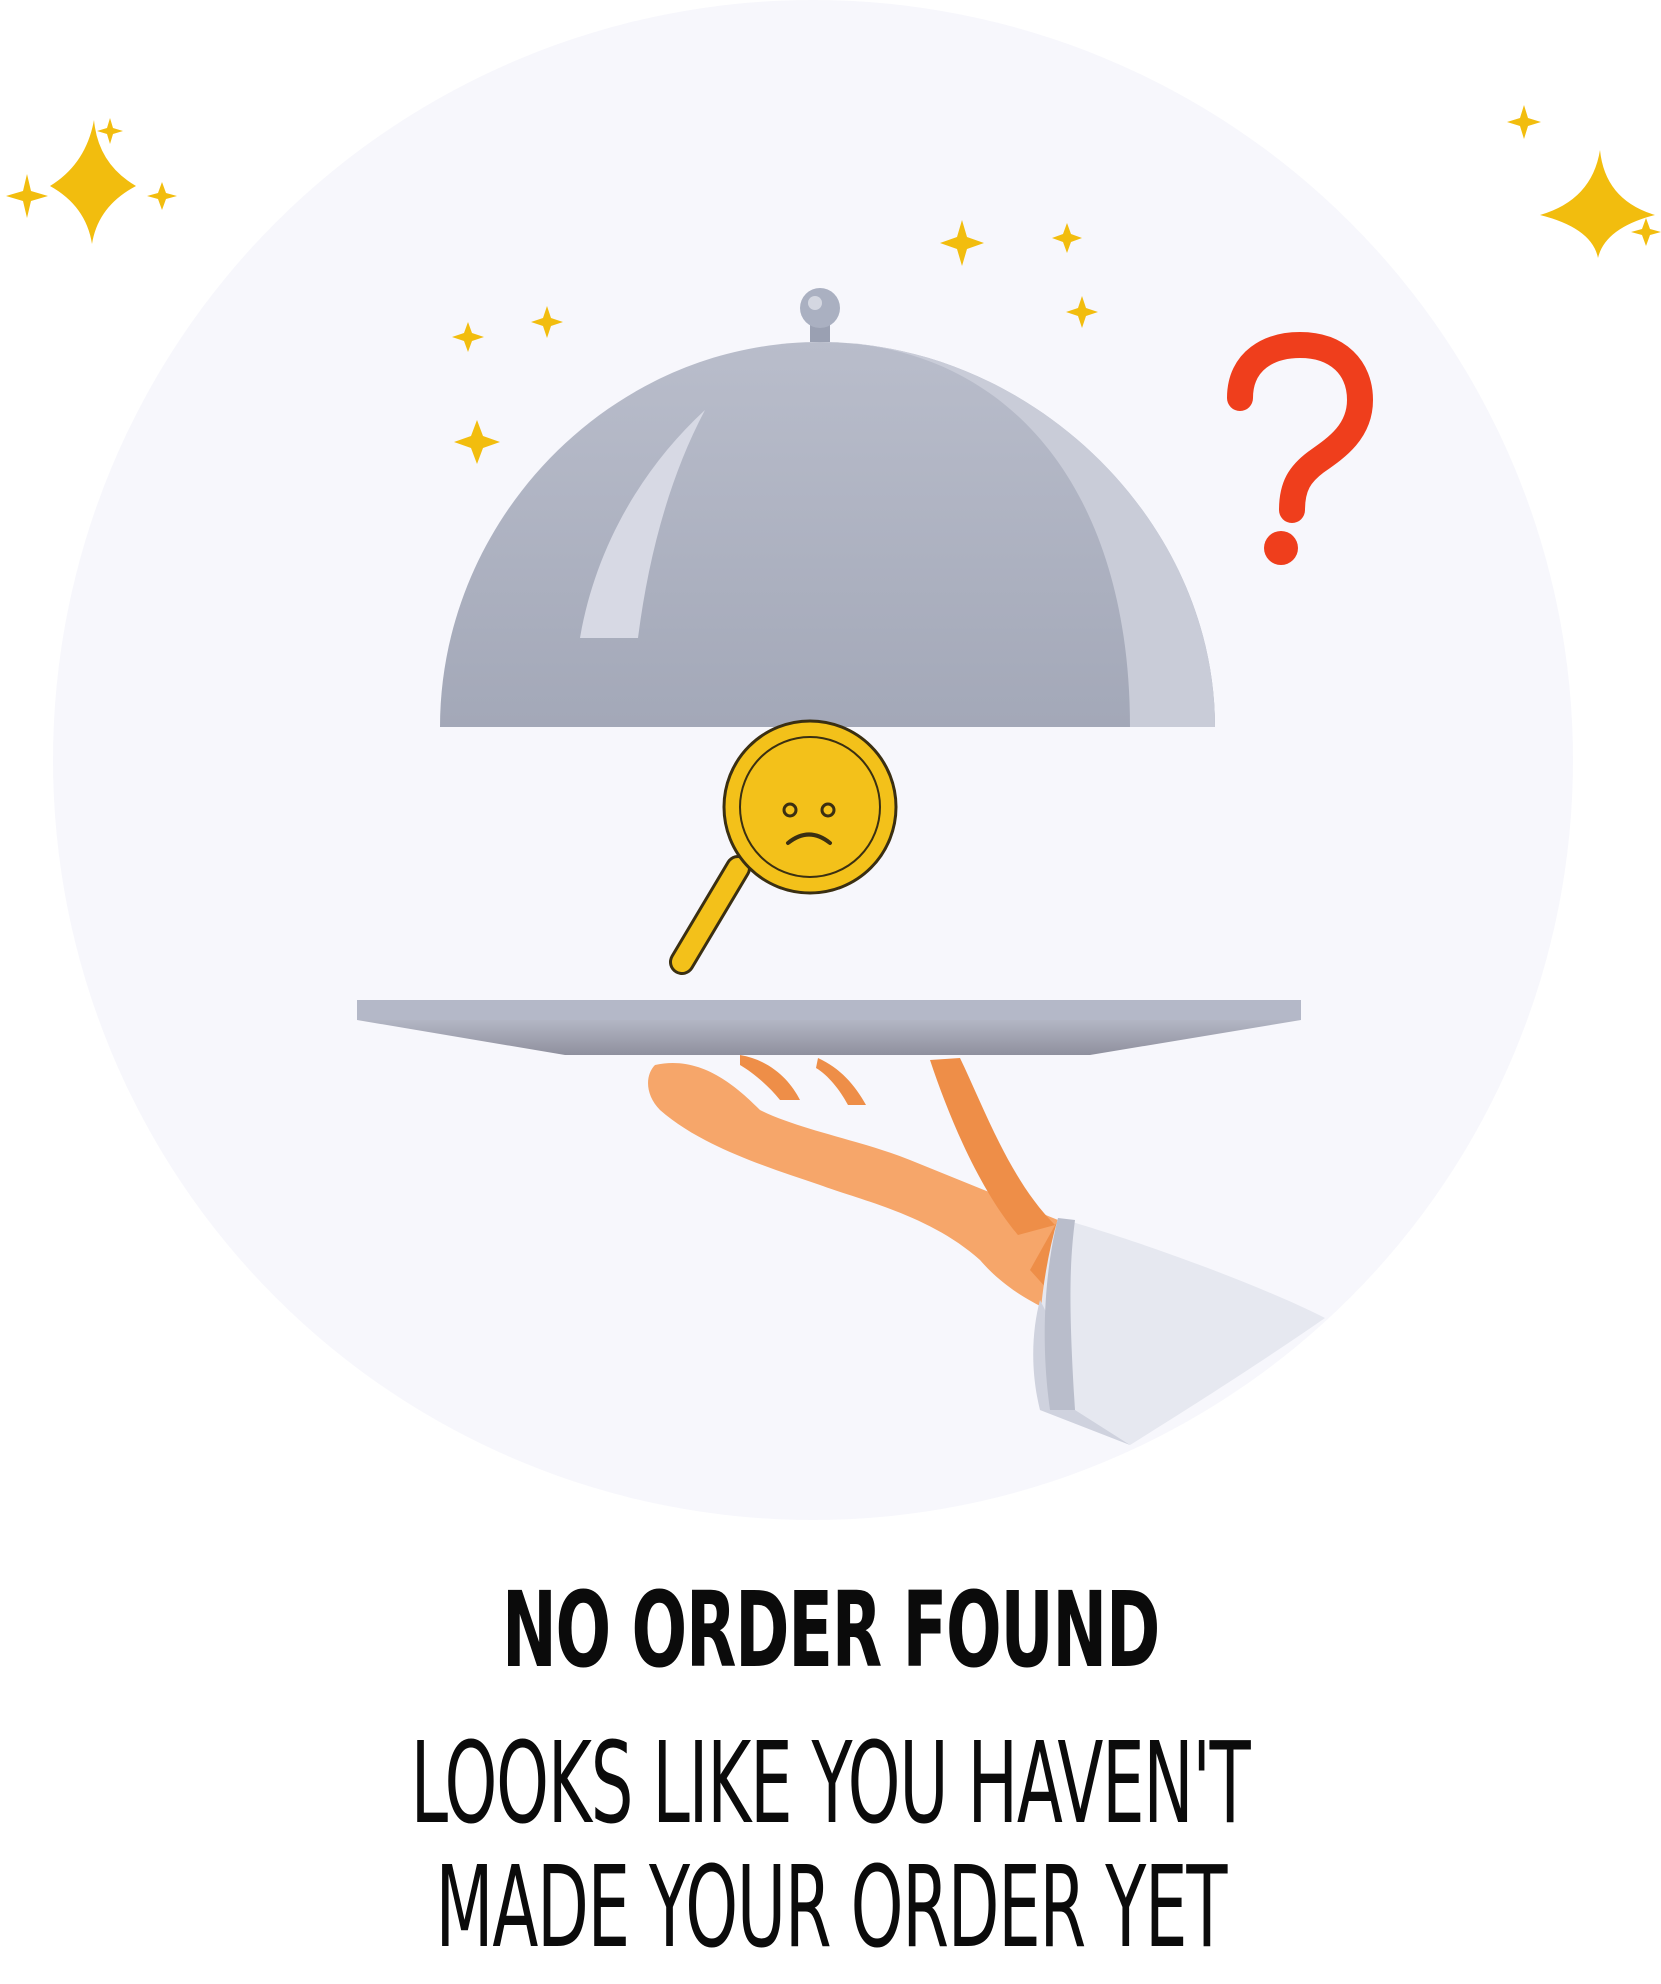 The image size is (1661, 1984). I want to click on empty-state-message-line-2: MADE YOUR ORDER YET, so click(831, 1908).